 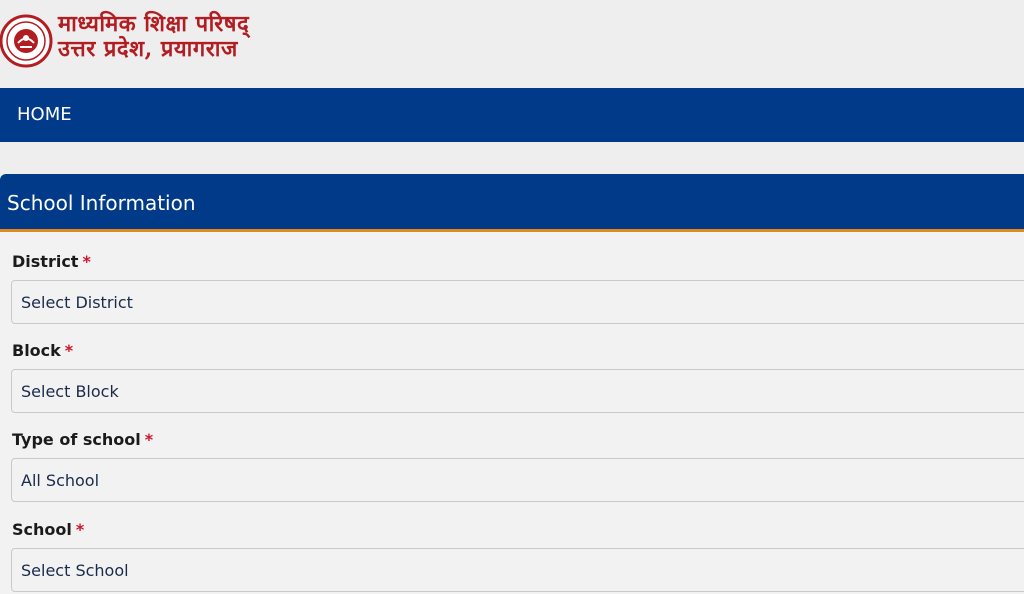 What do you see at coordinates (512, 203) in the screenshot?
I see `card-header: School Information` at bounding box center [512, 203].